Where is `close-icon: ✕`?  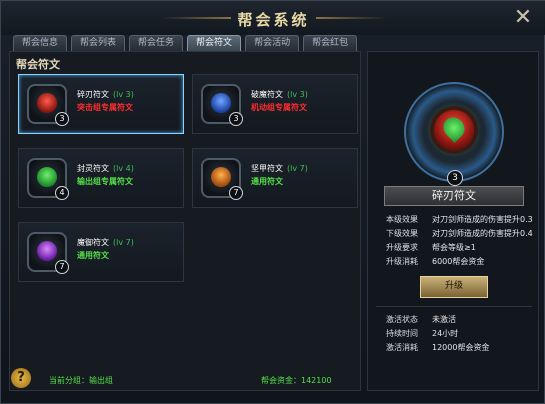 close-icon: ✕ is located at coordinates (523, 18).